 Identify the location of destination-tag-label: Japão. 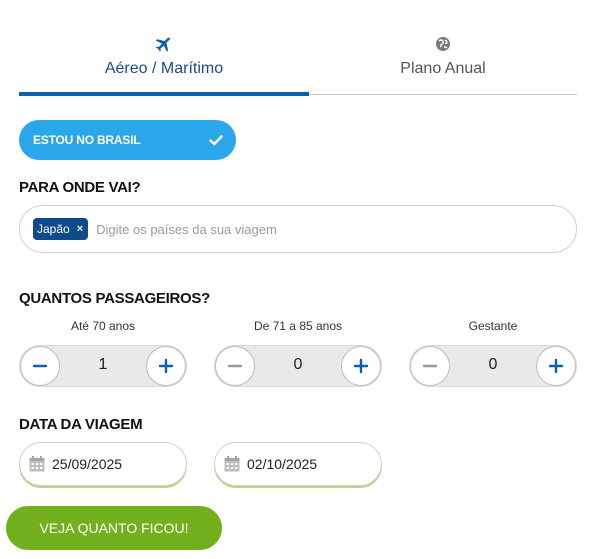
(53, 229).